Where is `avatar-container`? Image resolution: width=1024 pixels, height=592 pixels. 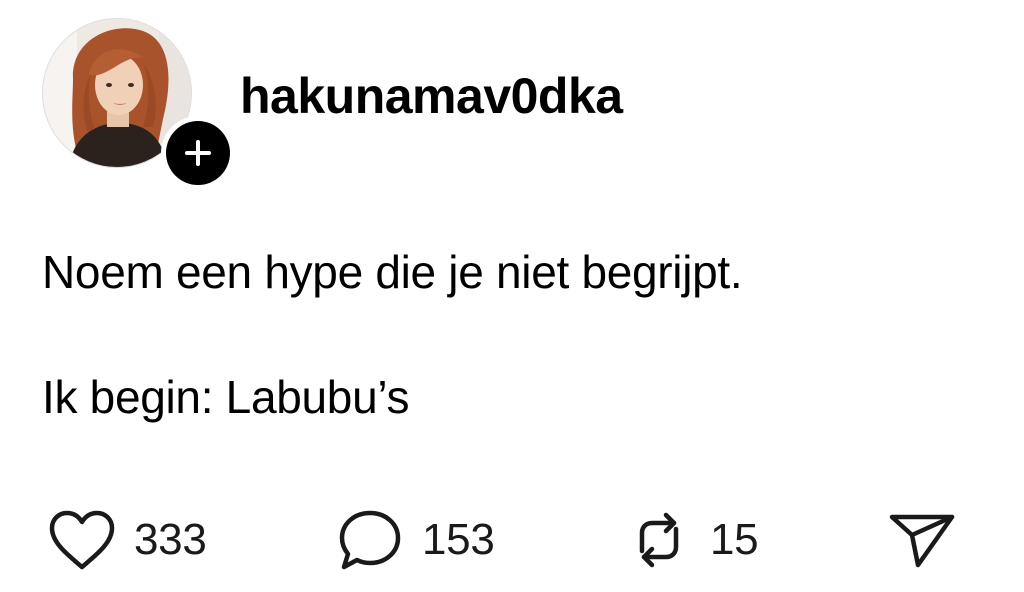
avatar-container is located at coordinates (138, 104).